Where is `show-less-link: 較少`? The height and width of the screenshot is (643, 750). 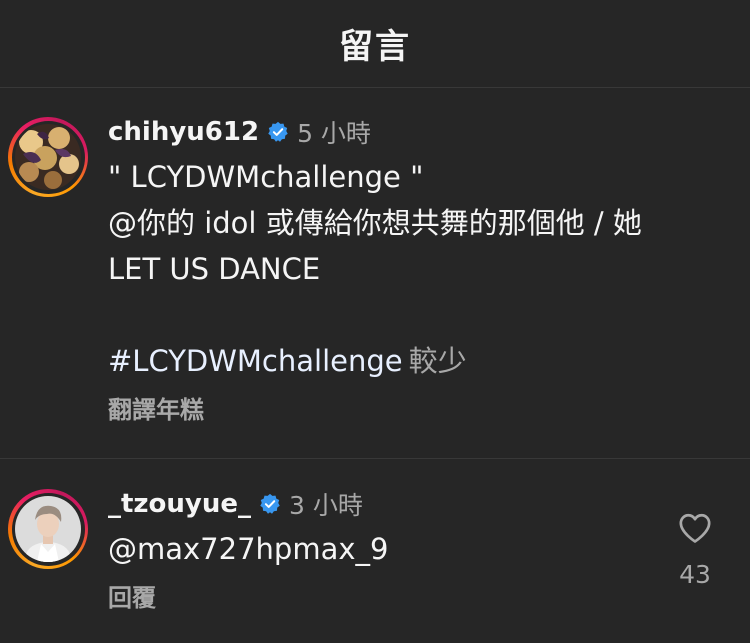 show-less-link: 較少 is located at coordinates (438, 361).